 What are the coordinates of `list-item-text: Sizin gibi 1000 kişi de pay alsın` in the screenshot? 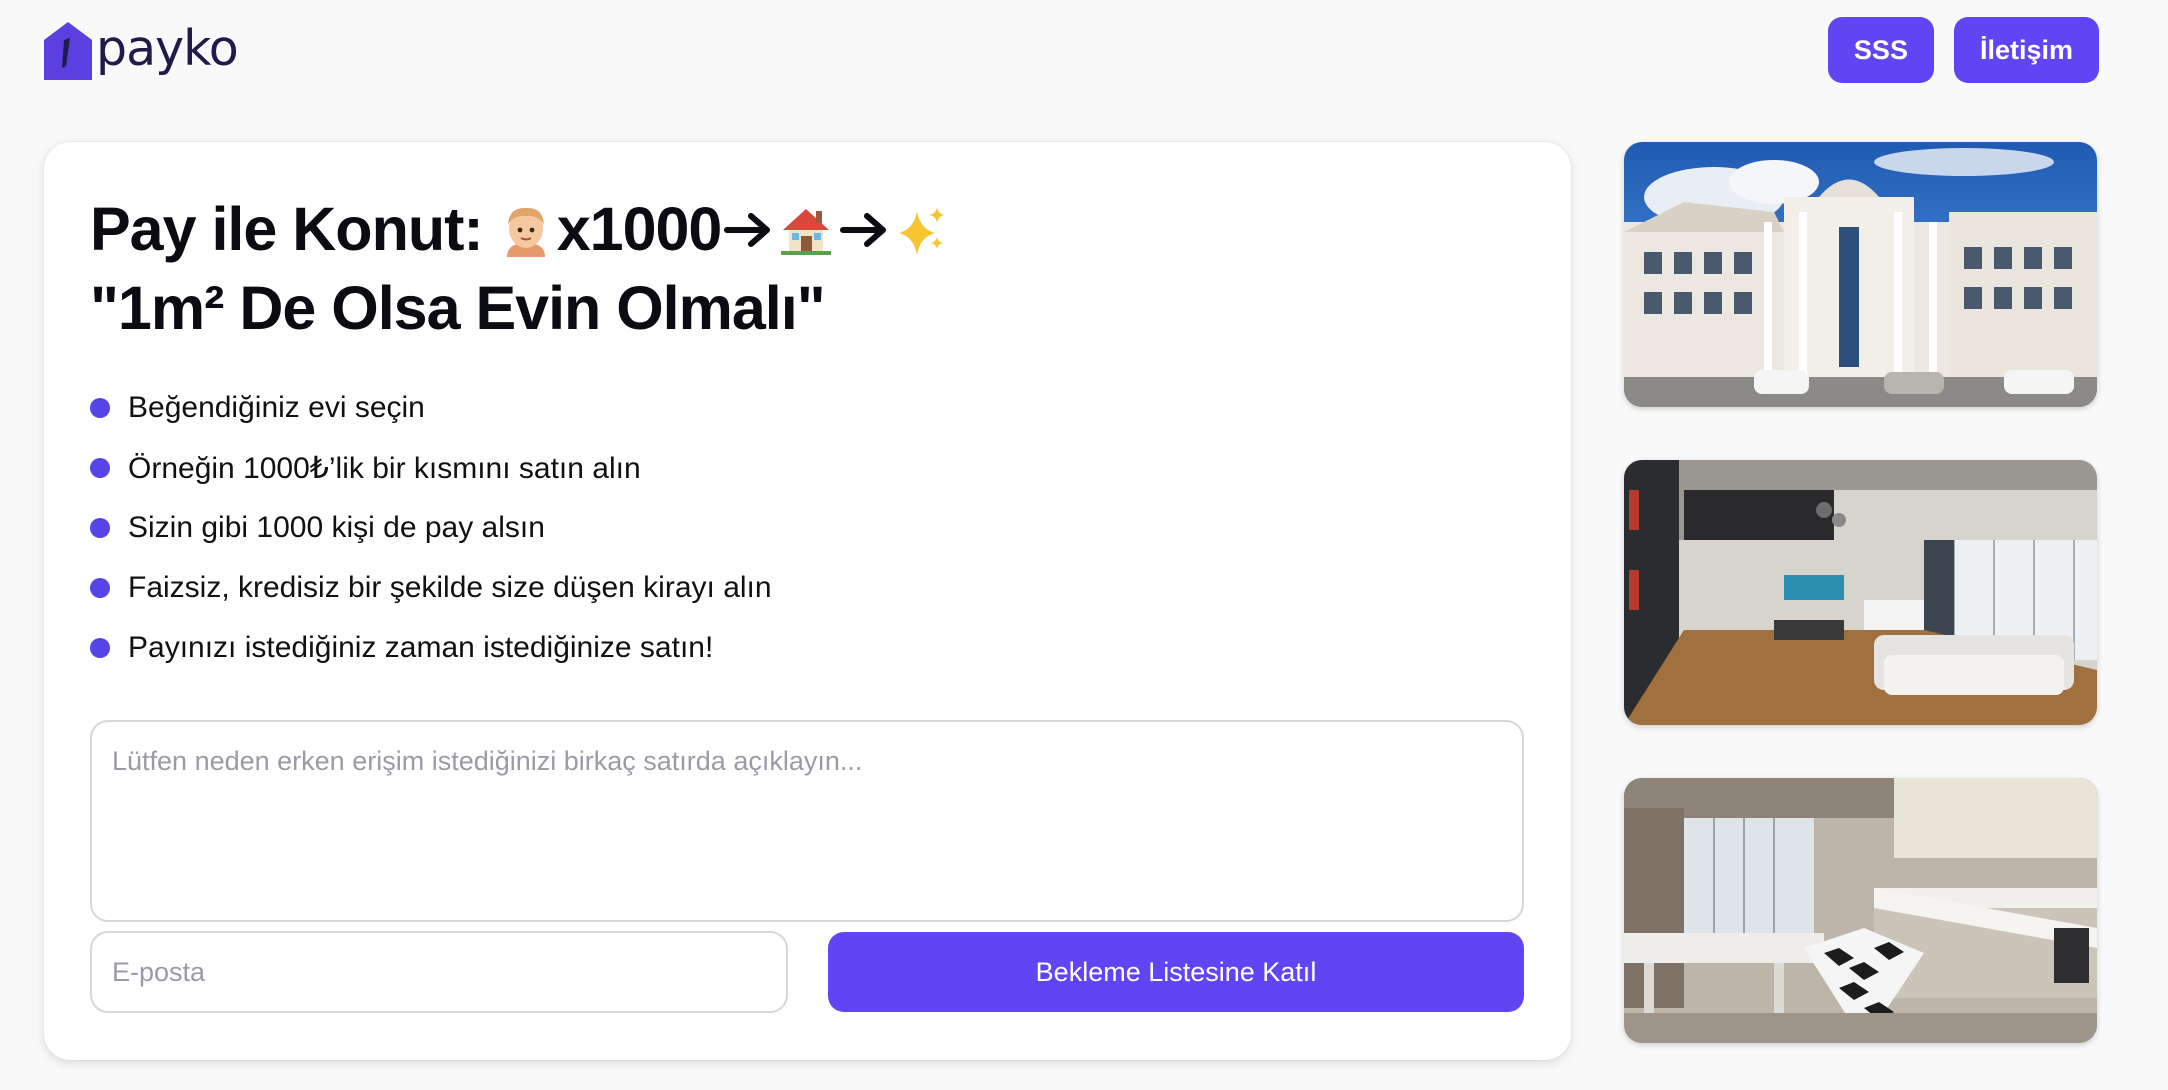 It's located at (336, 527).